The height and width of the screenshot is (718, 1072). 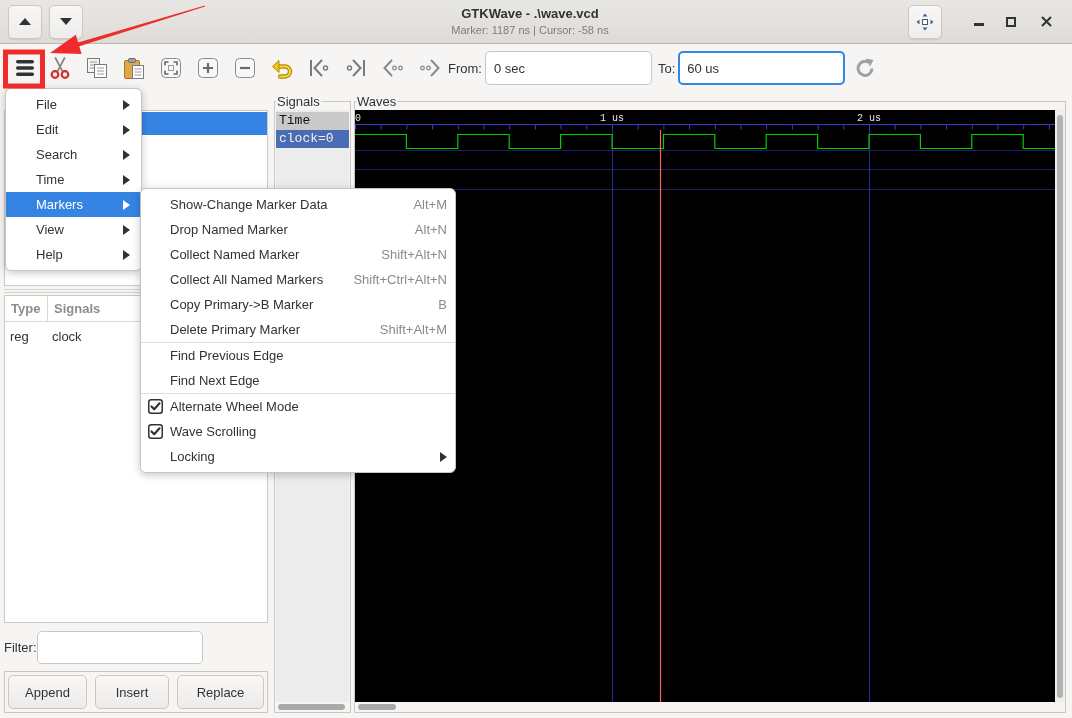 What do you see at coordinates (245, 68) in the screenshot?
I see `minus-icon` at bounding box center [245, 68].